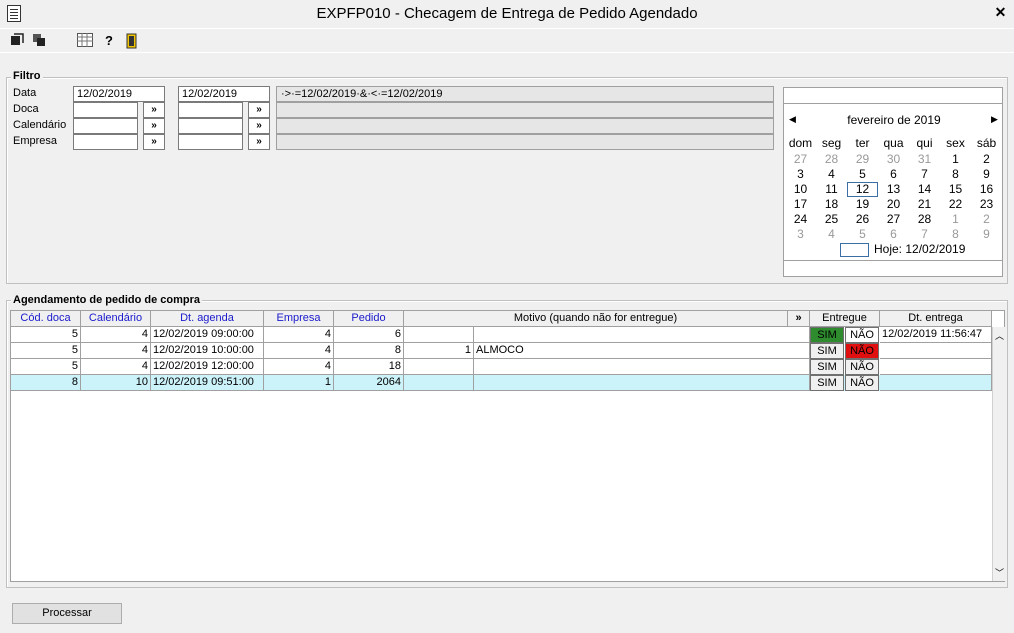  What do you see at coordinates (831, 204) in the screenshot?
I see `calendar-day: 18` at bounding box center [831, 204].